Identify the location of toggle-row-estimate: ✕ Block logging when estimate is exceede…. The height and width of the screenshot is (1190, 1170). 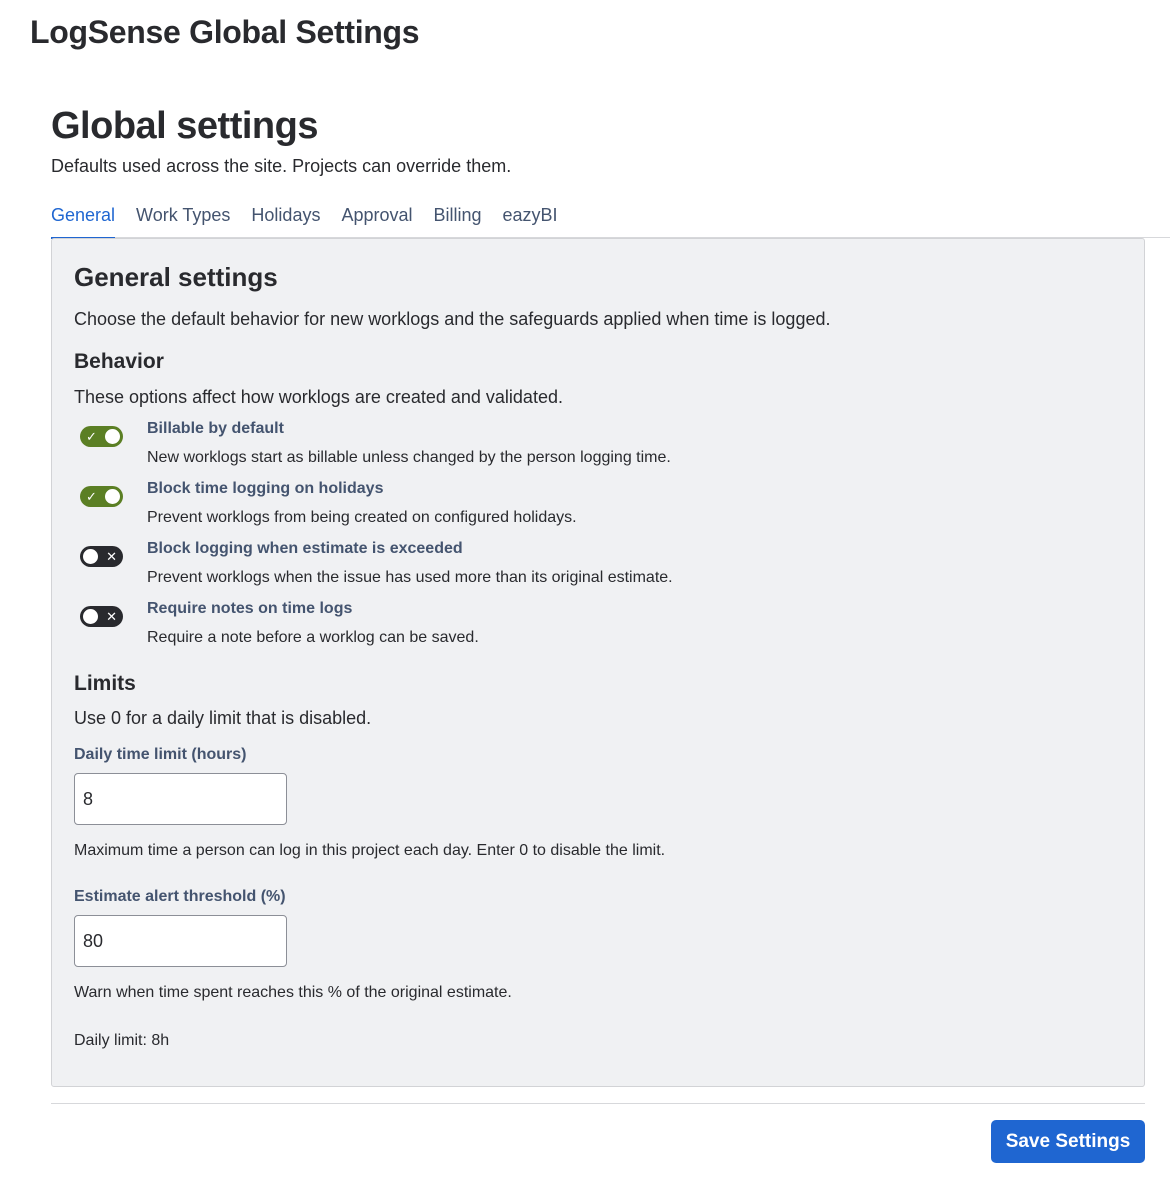
(598, 563).